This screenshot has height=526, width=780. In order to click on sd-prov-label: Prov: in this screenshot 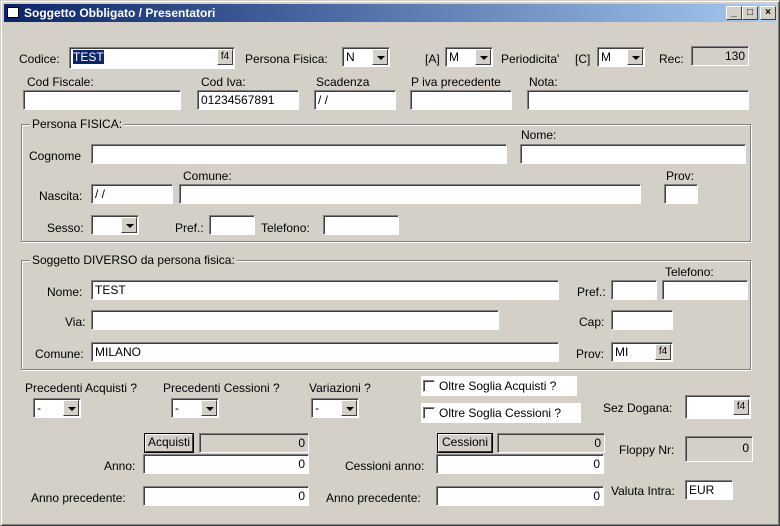, I will do `click(590, 354)`.